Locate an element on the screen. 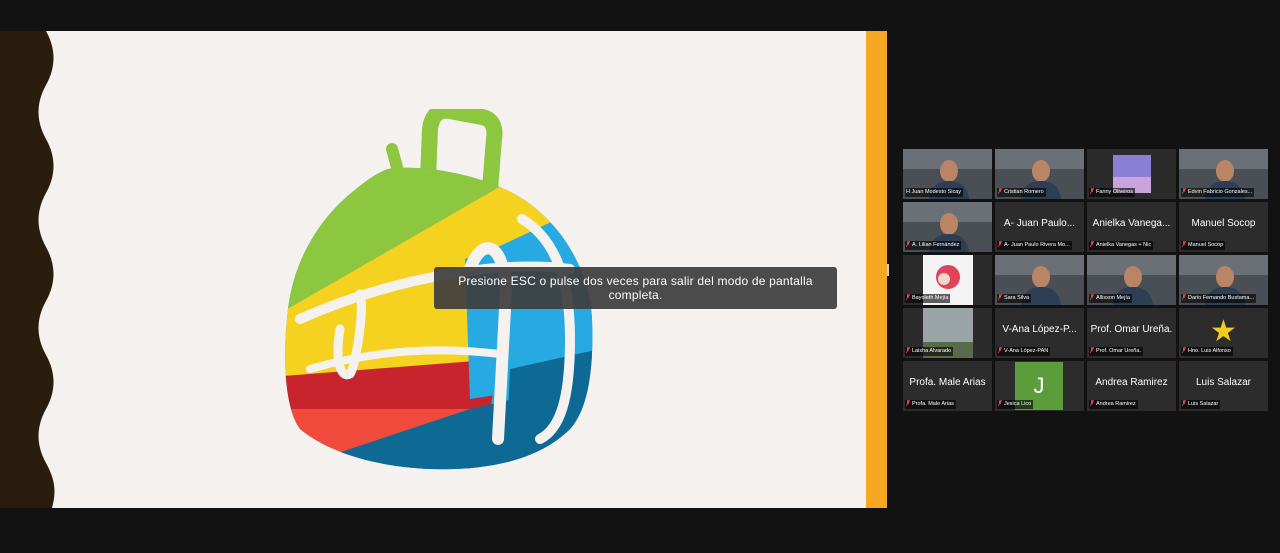 The width and height of the screenshot is (1280, 553). participant-name-label: Hno. Luis Alfonso is located at coordinates (1207, 351).